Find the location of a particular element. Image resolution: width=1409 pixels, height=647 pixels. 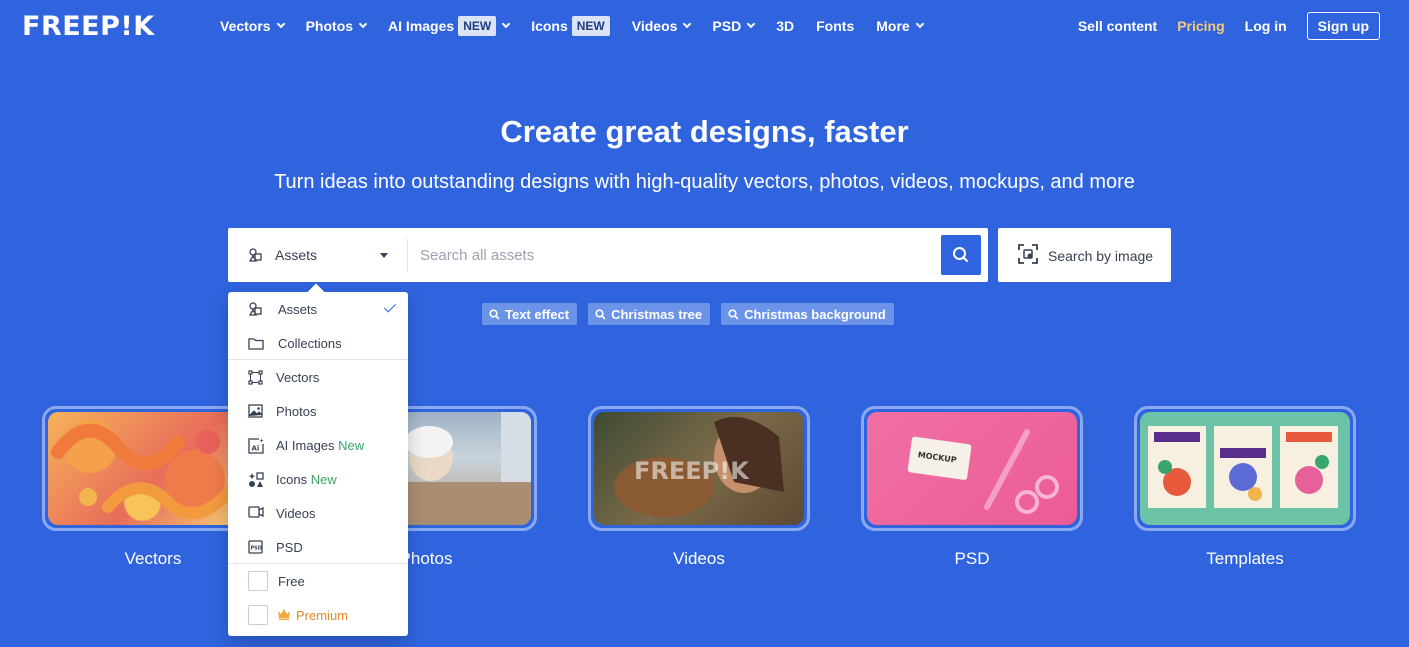

category-card-videos: FREEP!K is located at coordinates (699, 468).